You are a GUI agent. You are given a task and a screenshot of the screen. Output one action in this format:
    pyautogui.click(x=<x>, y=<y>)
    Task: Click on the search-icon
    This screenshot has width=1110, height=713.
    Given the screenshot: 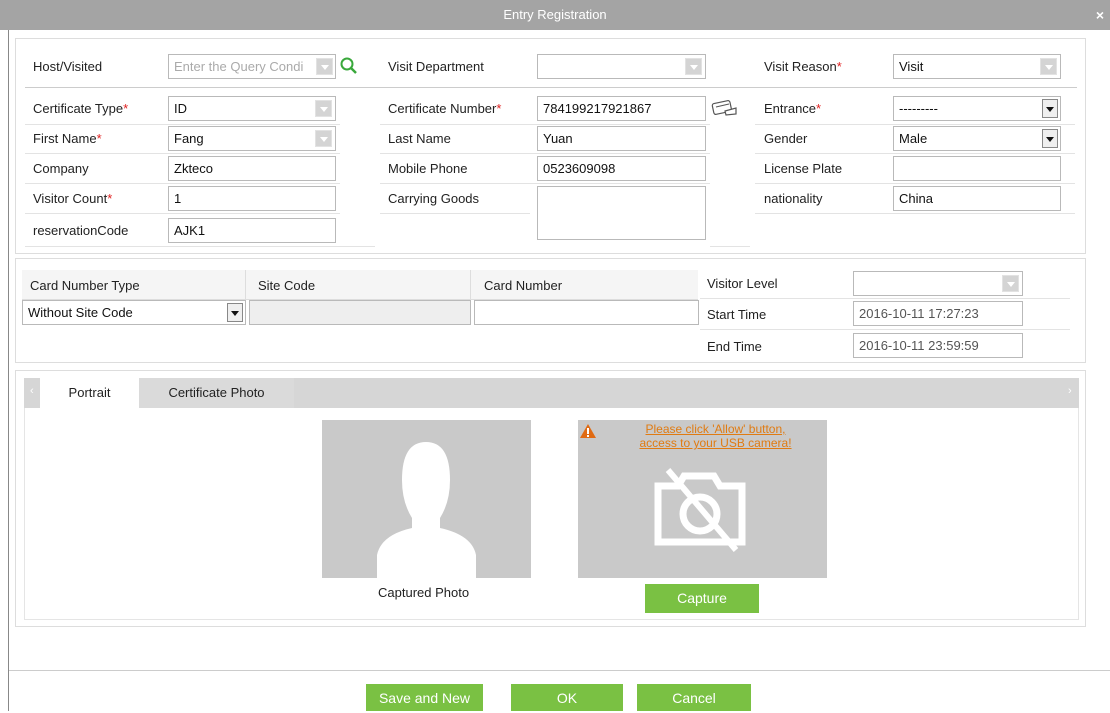 What is the action you would take?
    pyautogui.click(x=349, y=66)
    